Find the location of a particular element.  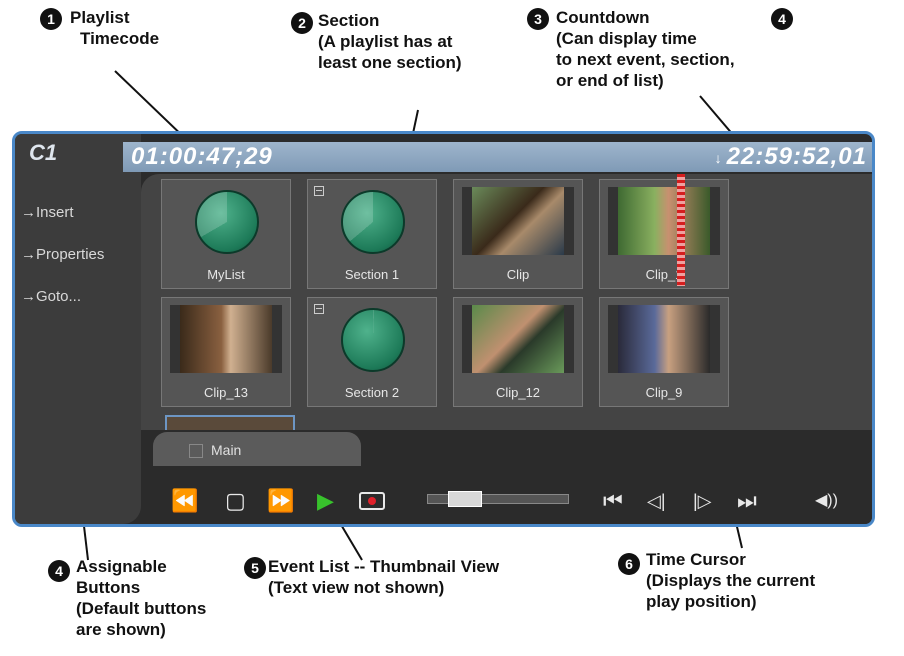

tab-label: Main is located at coordinates (226, 450).